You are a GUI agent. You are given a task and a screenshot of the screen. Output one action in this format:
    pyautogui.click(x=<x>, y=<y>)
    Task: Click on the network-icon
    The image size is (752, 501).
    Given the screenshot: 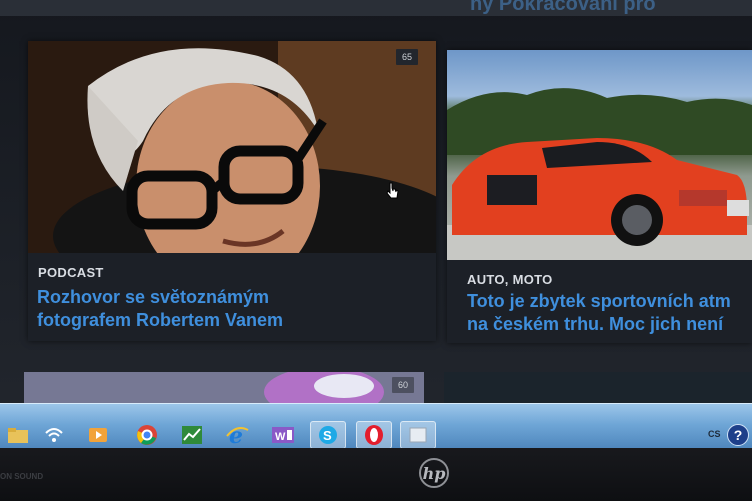 What is the action you would take?
    pyautogui.click(x=54, y=435)
    